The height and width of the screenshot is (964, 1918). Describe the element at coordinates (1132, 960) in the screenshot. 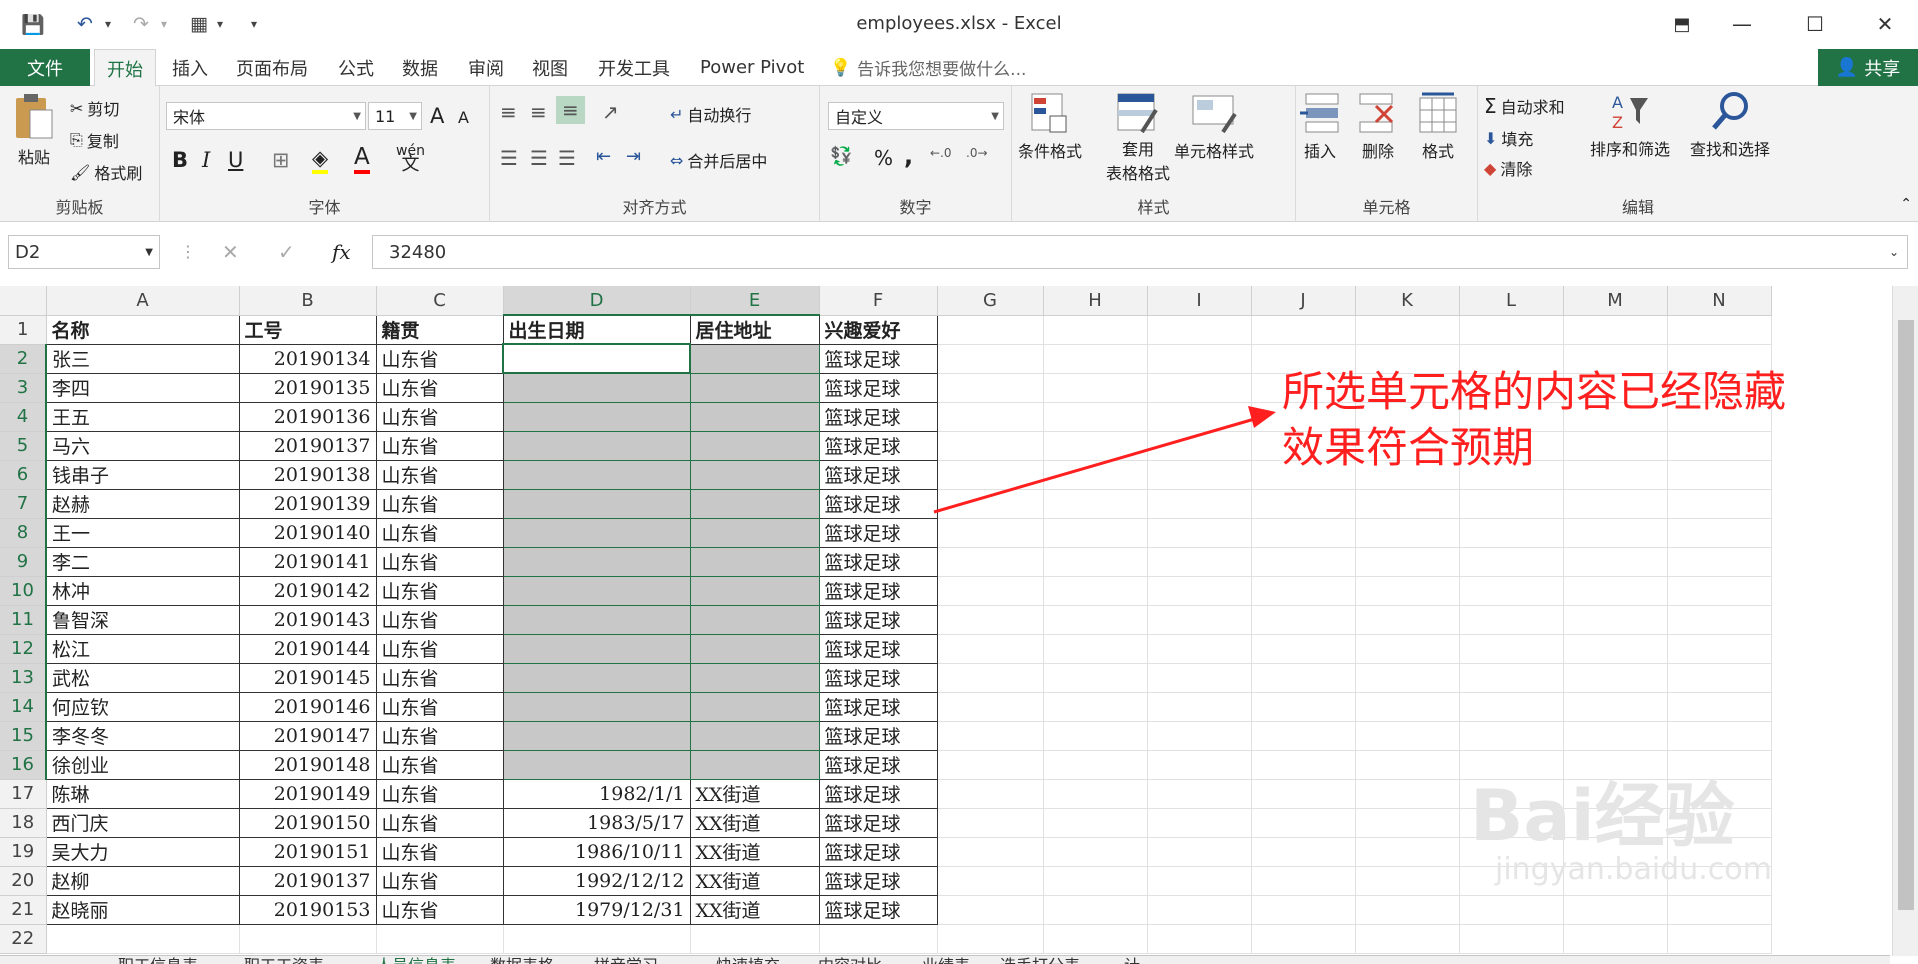

I see `sheet-tab: 计` at that location.